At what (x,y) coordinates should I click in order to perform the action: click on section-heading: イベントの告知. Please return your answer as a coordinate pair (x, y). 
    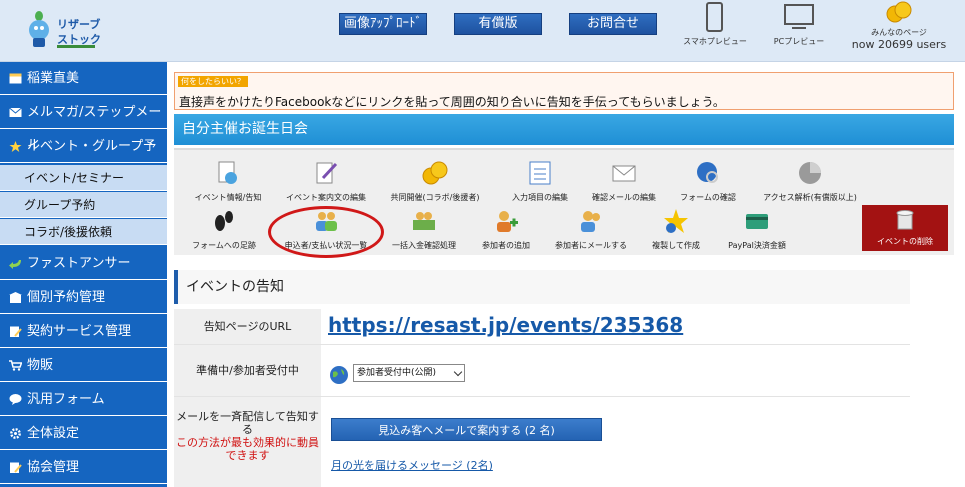
    Looking at the image, I should click on (542, 287).